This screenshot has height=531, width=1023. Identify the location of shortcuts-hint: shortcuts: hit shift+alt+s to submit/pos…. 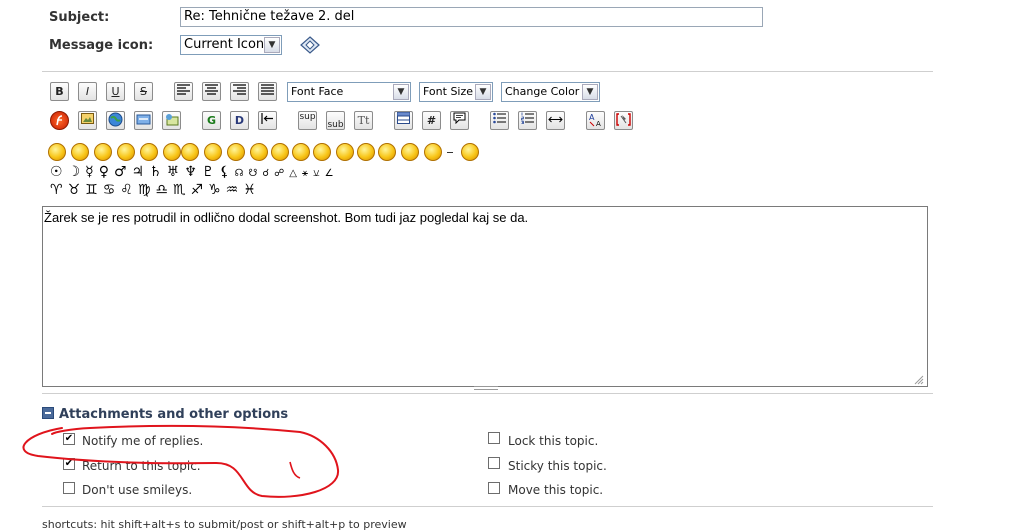
(224, 524).